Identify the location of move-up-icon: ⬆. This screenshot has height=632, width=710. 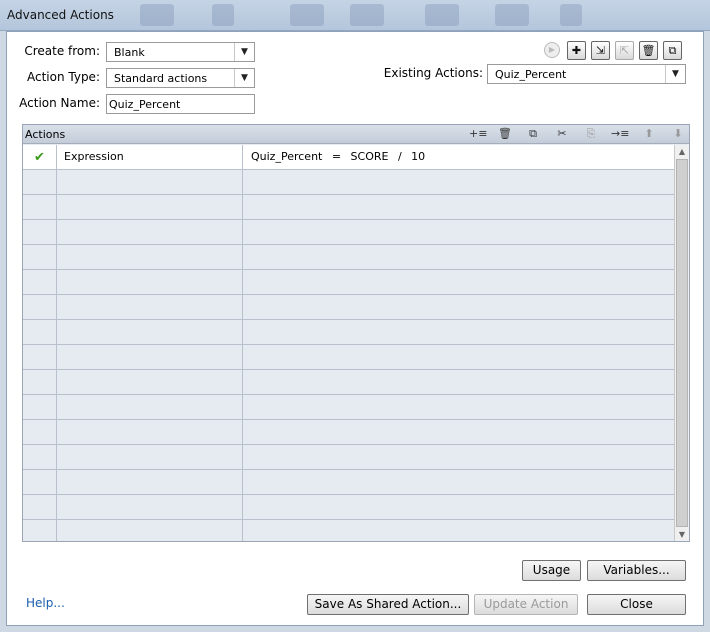
(649, 134).